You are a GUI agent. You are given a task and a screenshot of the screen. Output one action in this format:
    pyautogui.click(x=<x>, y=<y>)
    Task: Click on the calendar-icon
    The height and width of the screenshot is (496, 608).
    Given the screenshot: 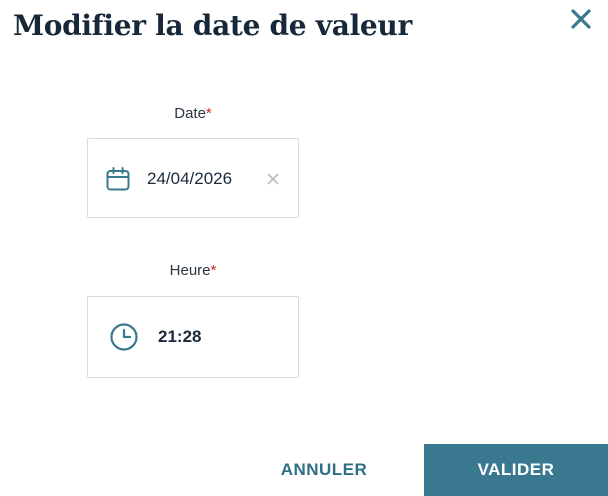 What is the action you would take?
    pyautogui.click(x=118, y=179)
    